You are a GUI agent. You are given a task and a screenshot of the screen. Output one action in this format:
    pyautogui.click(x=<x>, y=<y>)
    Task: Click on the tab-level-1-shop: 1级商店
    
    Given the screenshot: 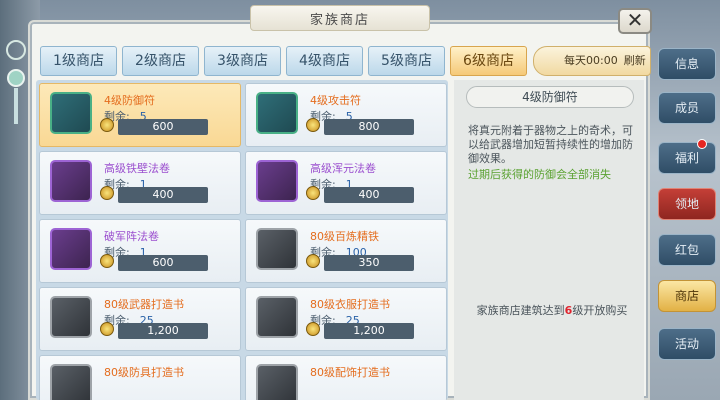 What is the action you would take?
    pyautogui.click(x=78, y=61)
    